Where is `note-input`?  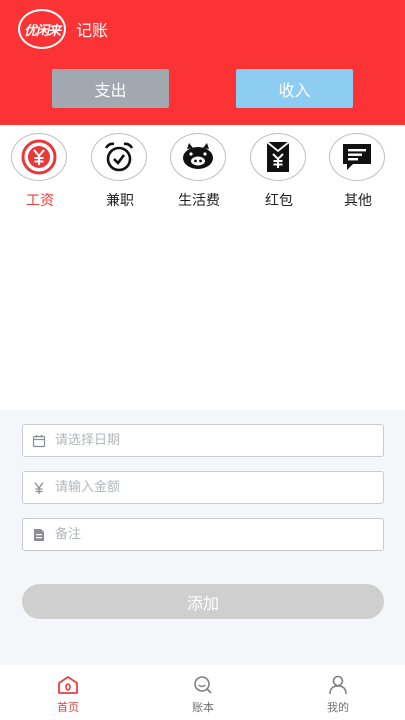 note-input is located at coordinates (205, 534).